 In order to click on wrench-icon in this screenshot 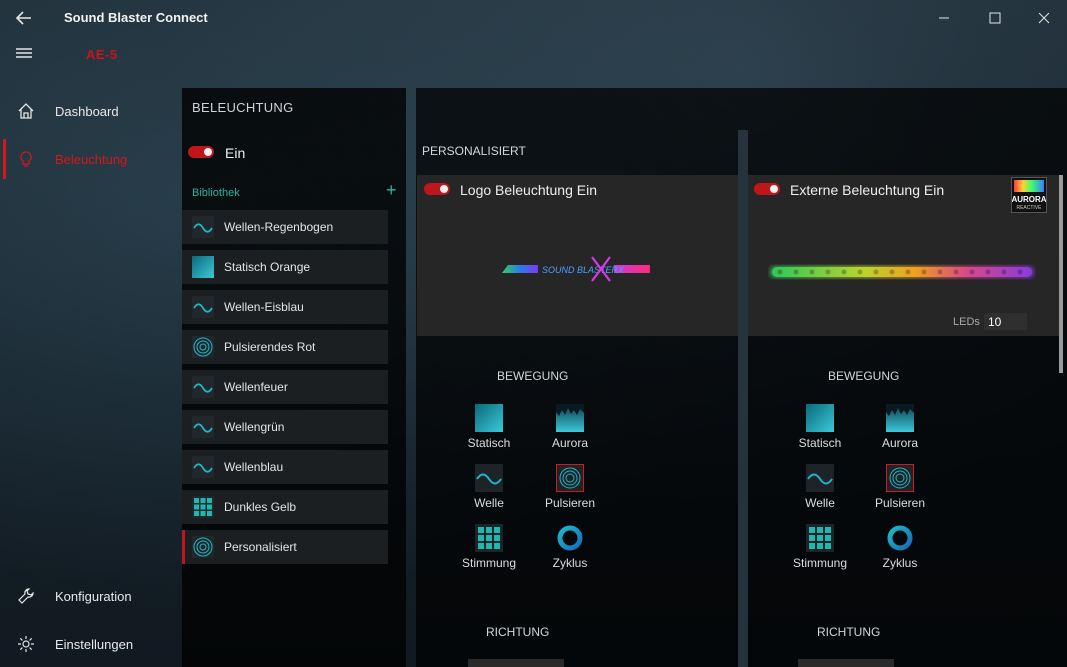, I will do `click(26, 596)`.